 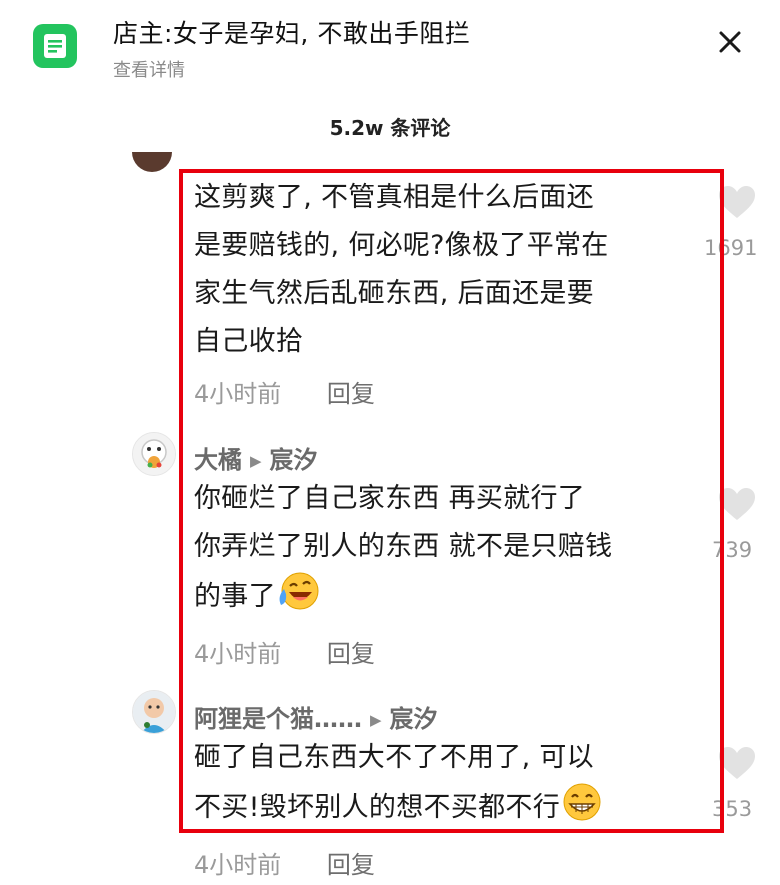 What do you see at coordinates (235, 596) in the screenshot?
I see `comment-line: 的事了` at bounding box center [235, 596].